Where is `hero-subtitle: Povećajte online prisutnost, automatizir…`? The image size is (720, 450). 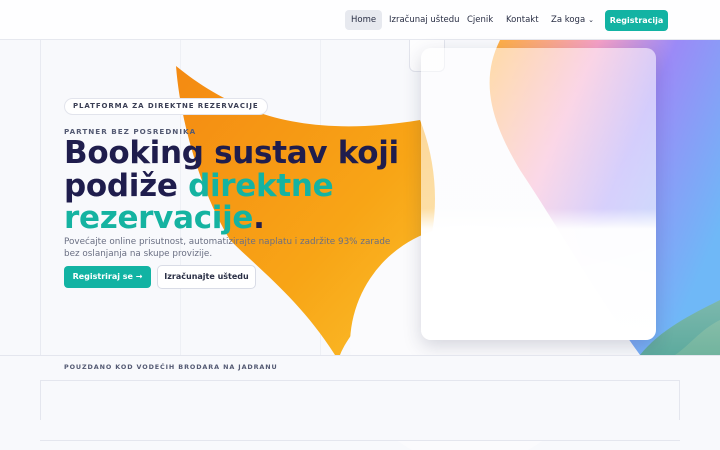
hero-subtitle: Povećajte online prisutnost, automatizir… is located at coordinates (227, 248).